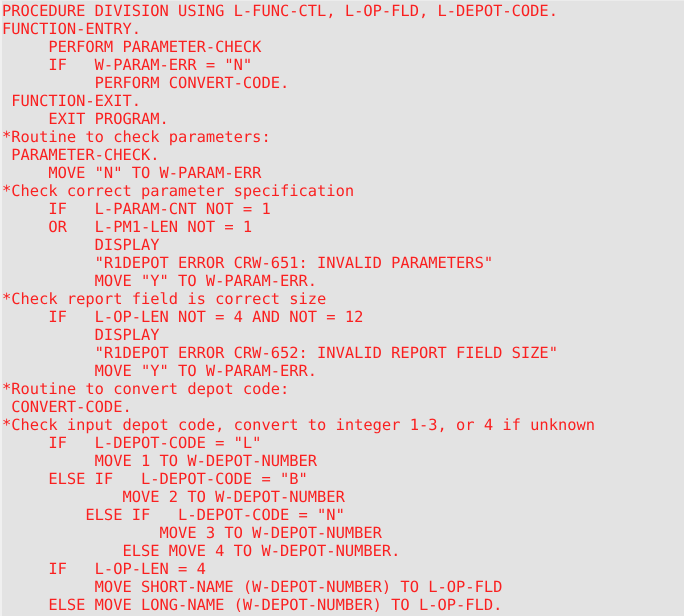  What do you see at coordinates (81, 155) in the screenshot?
I see `code-line: PARAMETER-CHECK.` at bounding box center [81, 155].